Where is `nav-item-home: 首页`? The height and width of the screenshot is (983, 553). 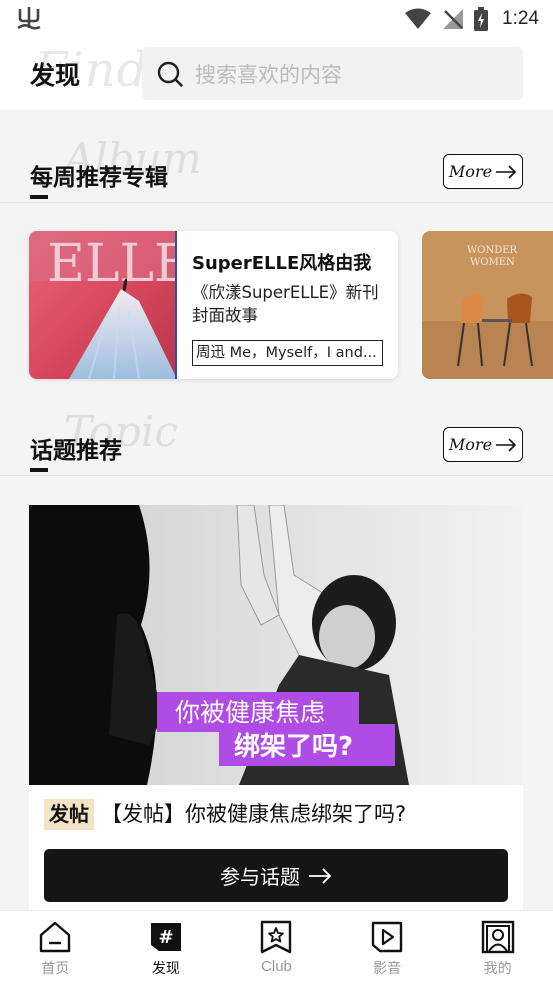 nav-item-home: 首页 is located at coordinates (55, 947).